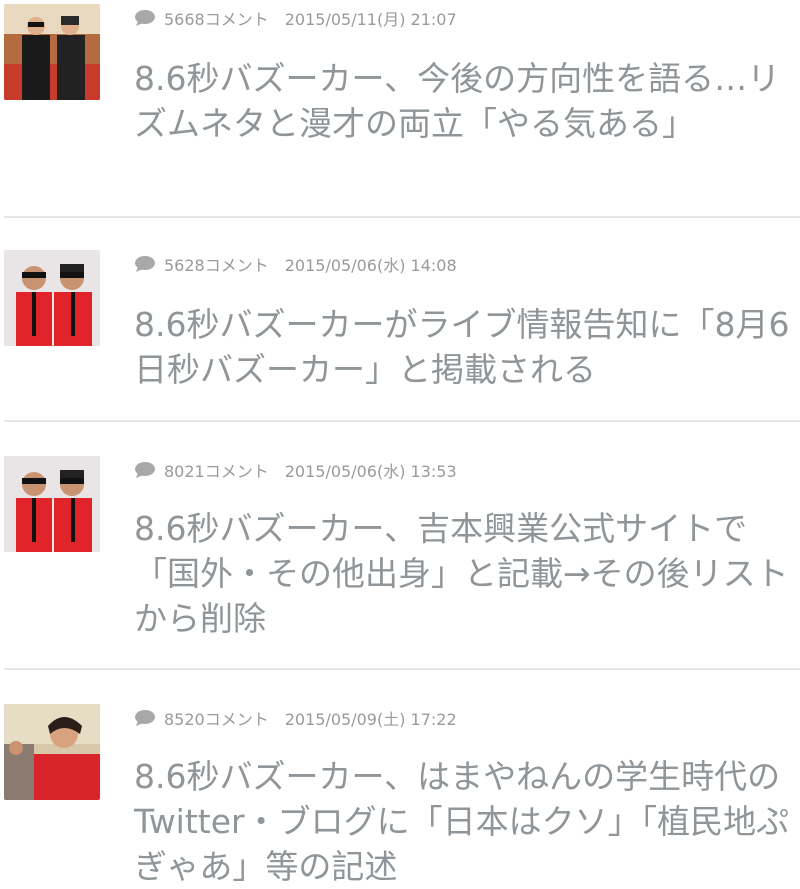 The width and height of the screenshot is (800, 889). What do you see at coordinates (467, 101) in the screenshot?
I see `article-title: 8.6秒バズーカー、今後の方向性を語る…リズムネタと漫才の両立「やる気ある」` at bounding box center [467, 101].